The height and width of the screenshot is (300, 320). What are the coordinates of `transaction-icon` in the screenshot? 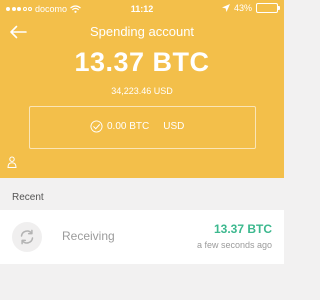 It's located at (27, 237).